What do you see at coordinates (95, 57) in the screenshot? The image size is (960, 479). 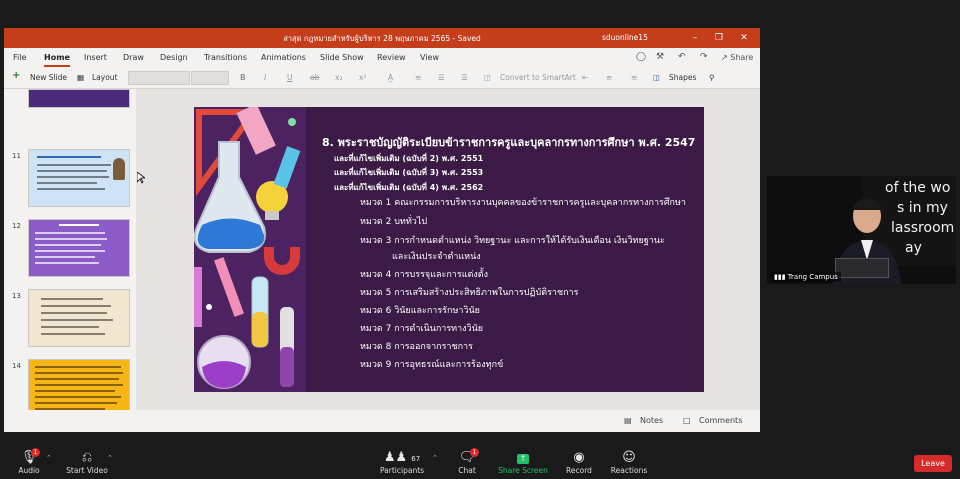 I see `tab-insert: Insert` at bounding box center [95, 57].